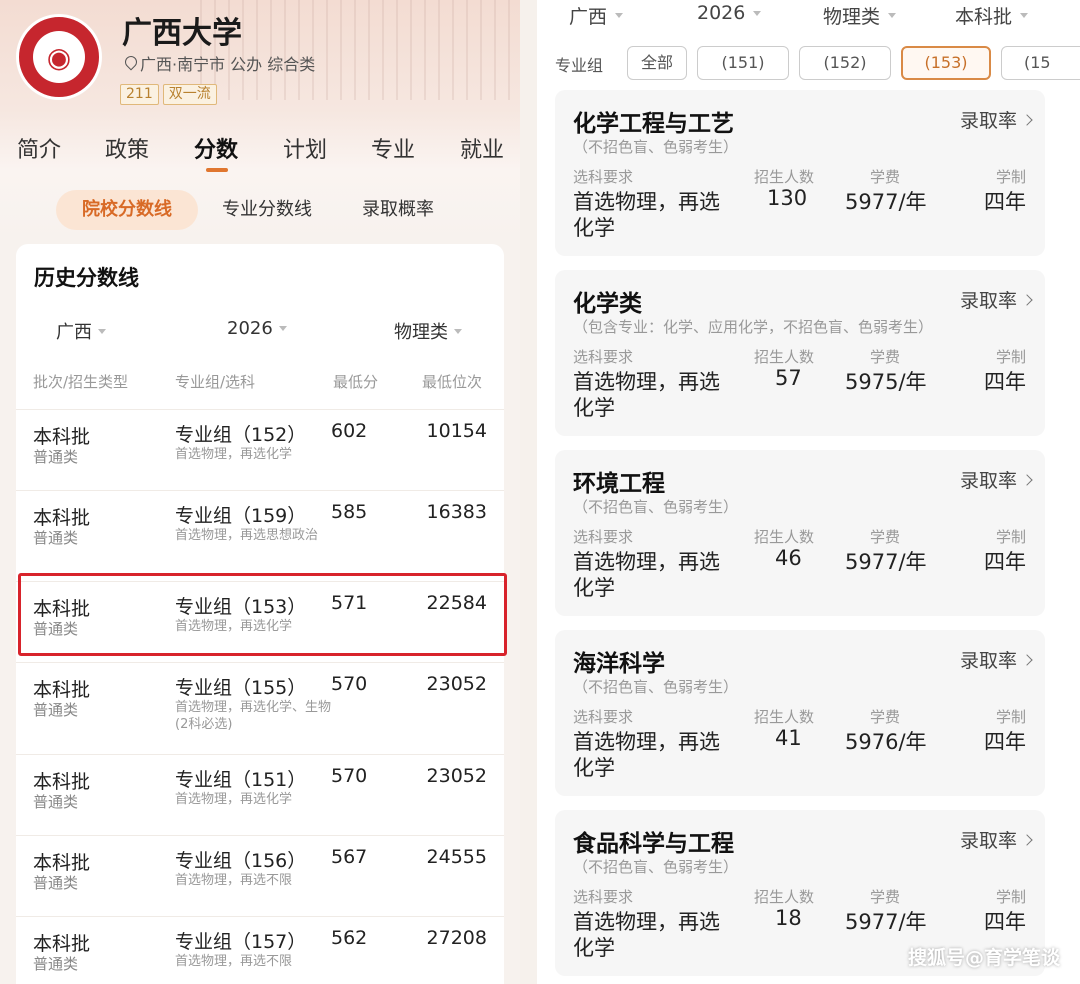 The image size is (1080, 984). I want to click on major-count: 57, so click(788, 378).